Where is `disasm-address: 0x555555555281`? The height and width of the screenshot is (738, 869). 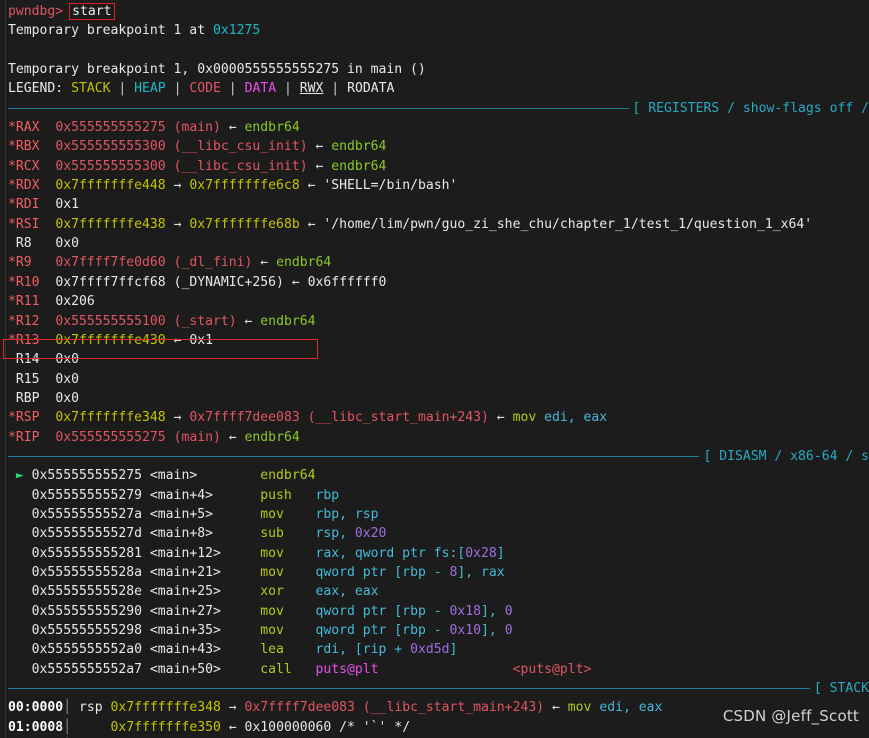
disasm-address: 0x555555555281 is located at coordinates (90, 553).